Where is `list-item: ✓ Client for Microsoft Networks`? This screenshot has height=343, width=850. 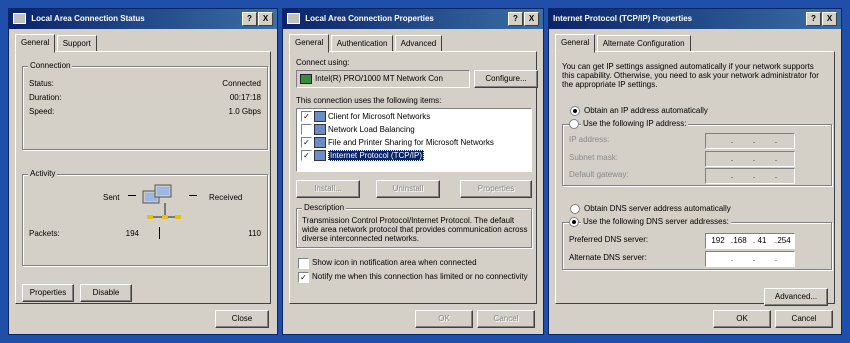 list-item: ✓ Client for Microsoft Networks is located at coordinates (365, 117).